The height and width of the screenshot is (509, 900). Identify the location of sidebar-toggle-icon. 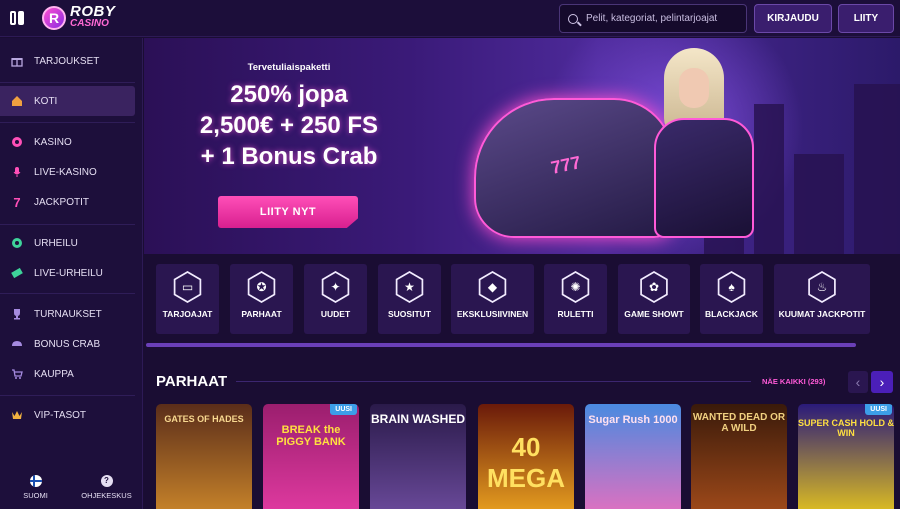
(18, 18).